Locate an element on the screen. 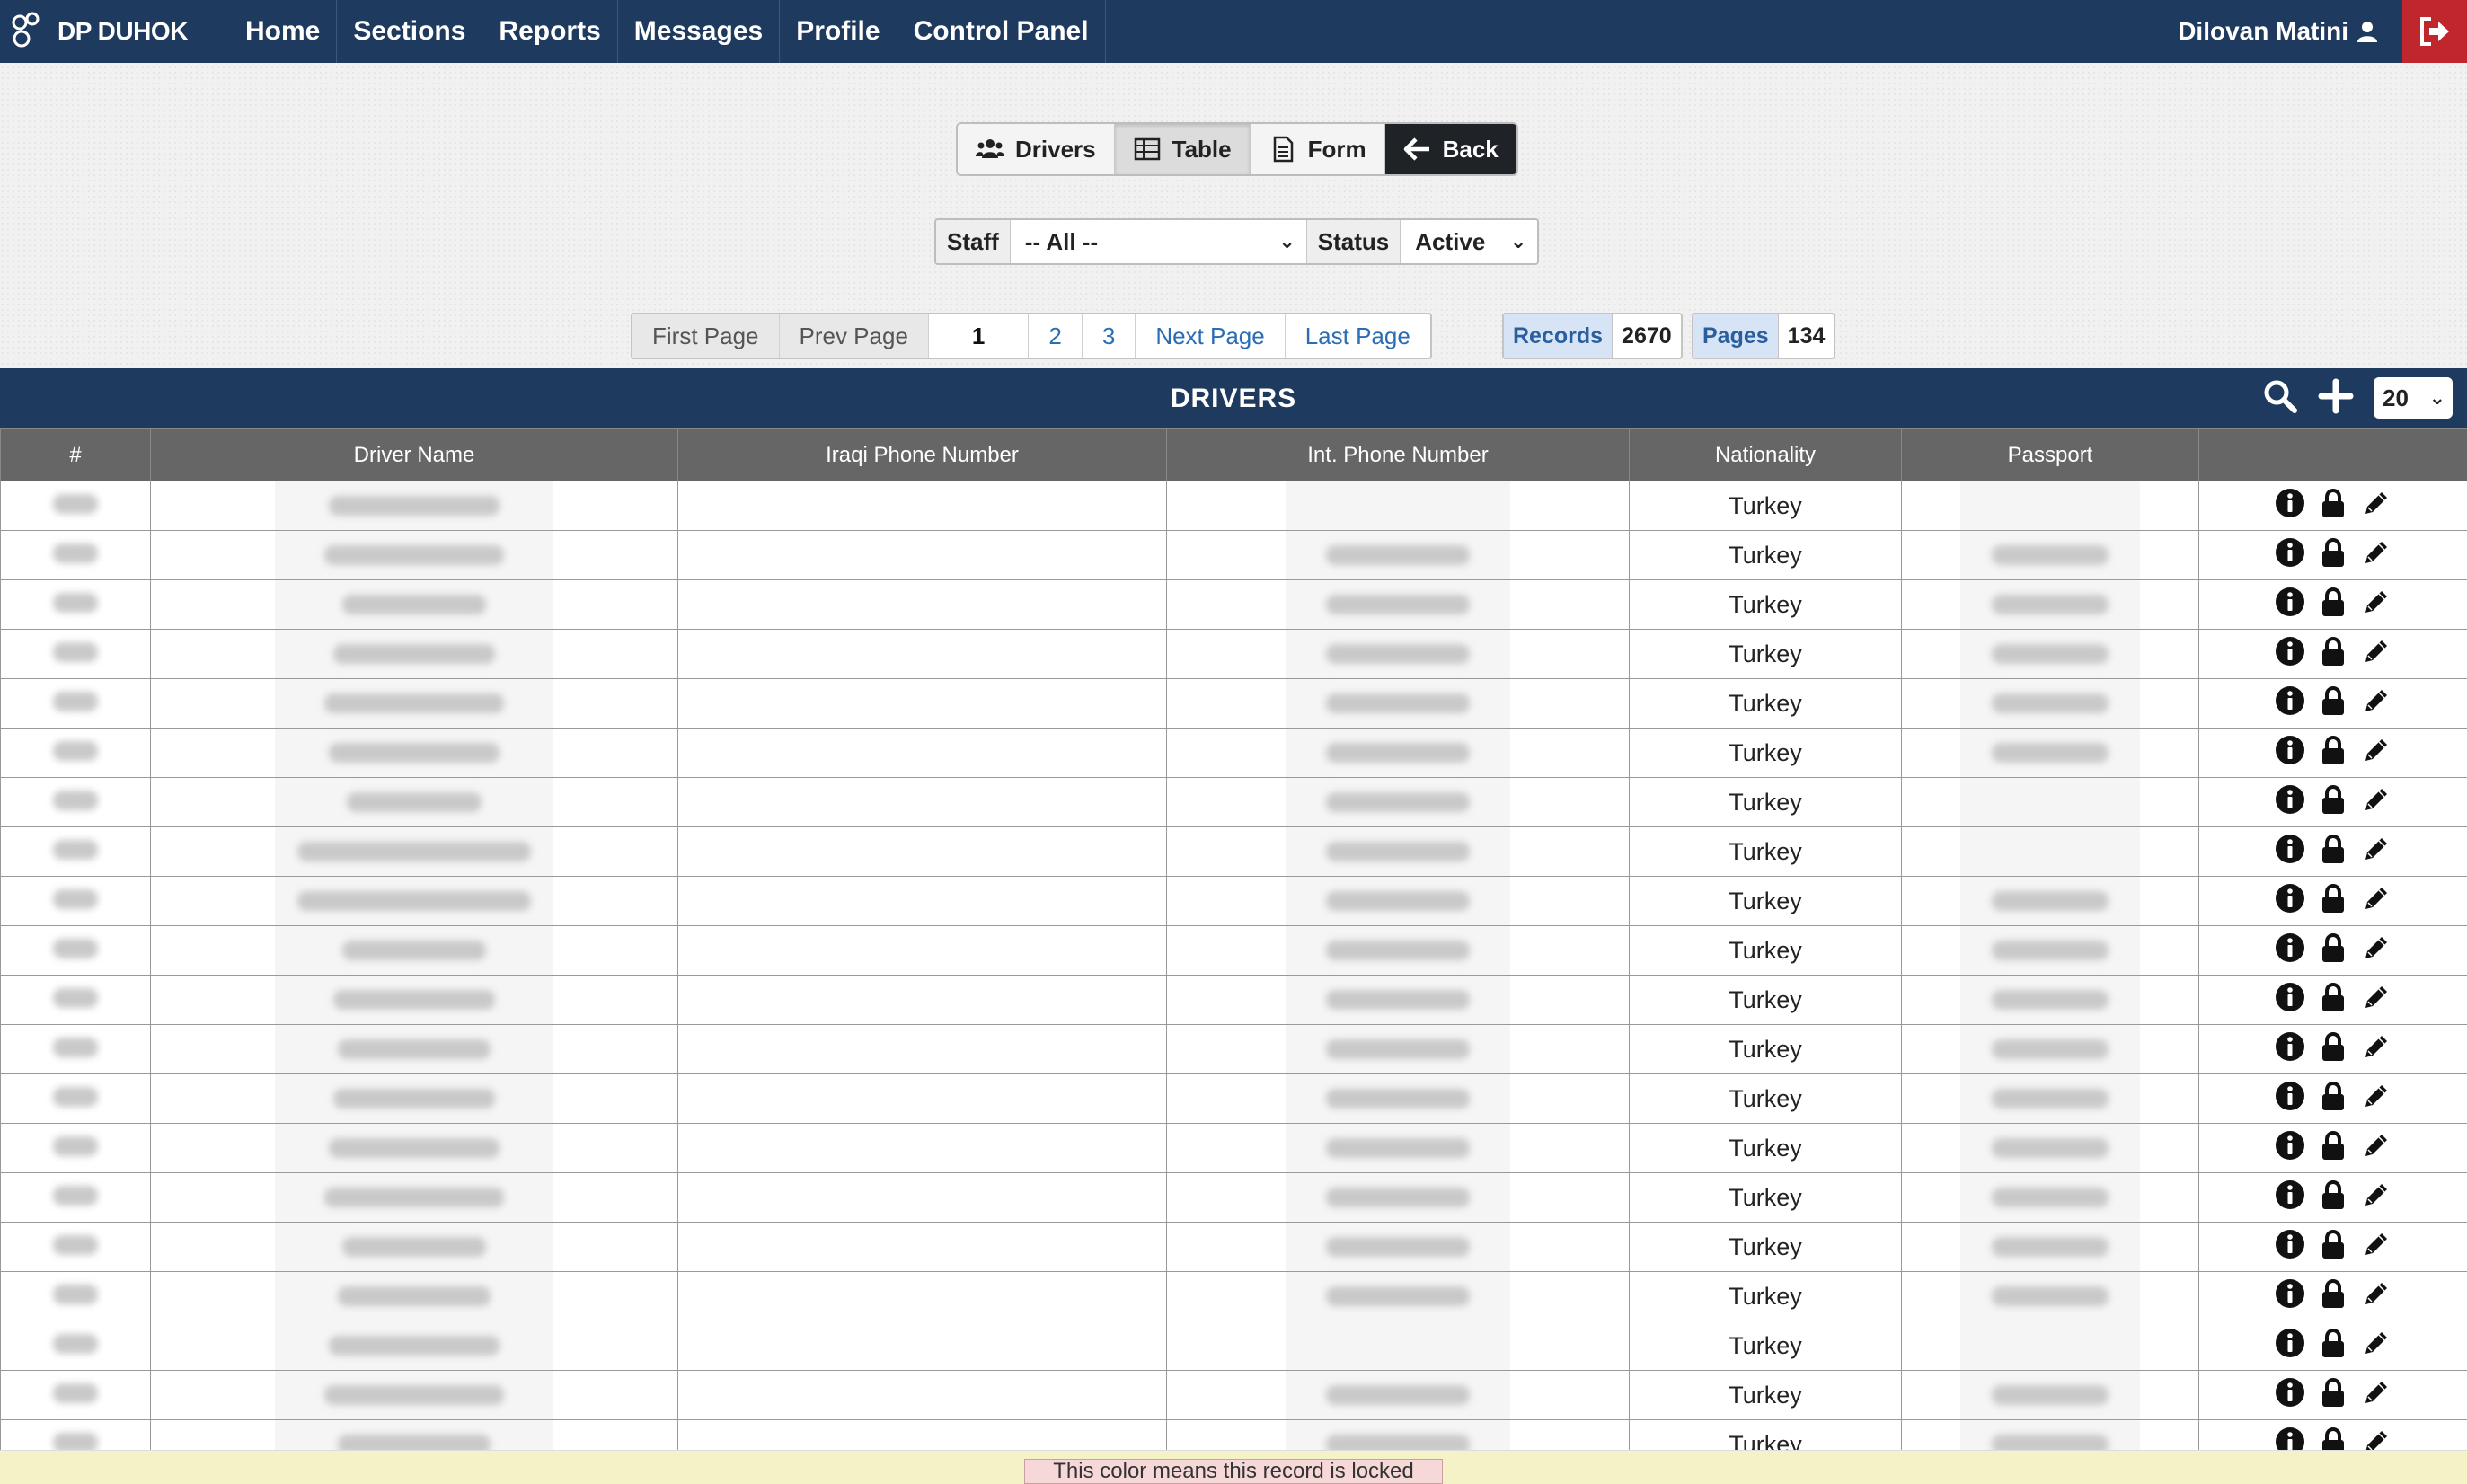  back-button: Back is located at coordinates (1450, 149).